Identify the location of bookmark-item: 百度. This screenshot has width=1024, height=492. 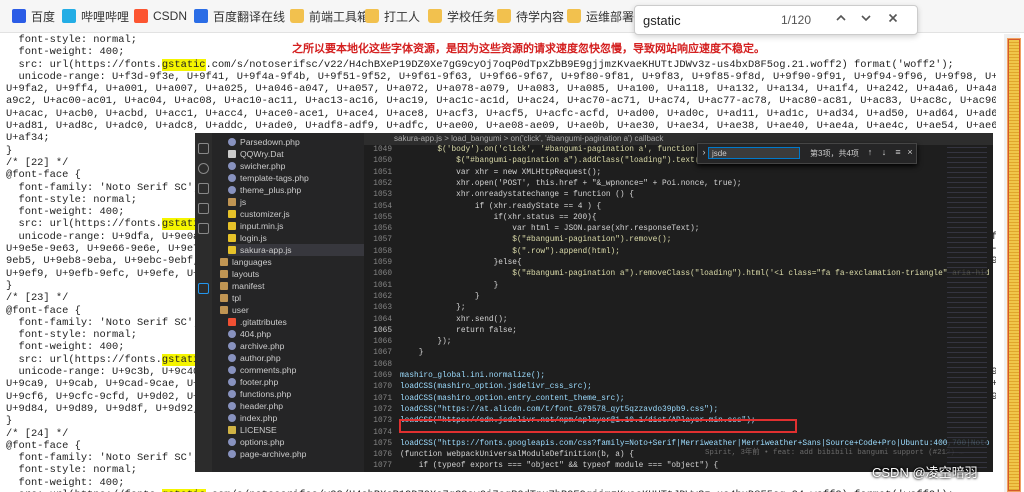
(33, 16).